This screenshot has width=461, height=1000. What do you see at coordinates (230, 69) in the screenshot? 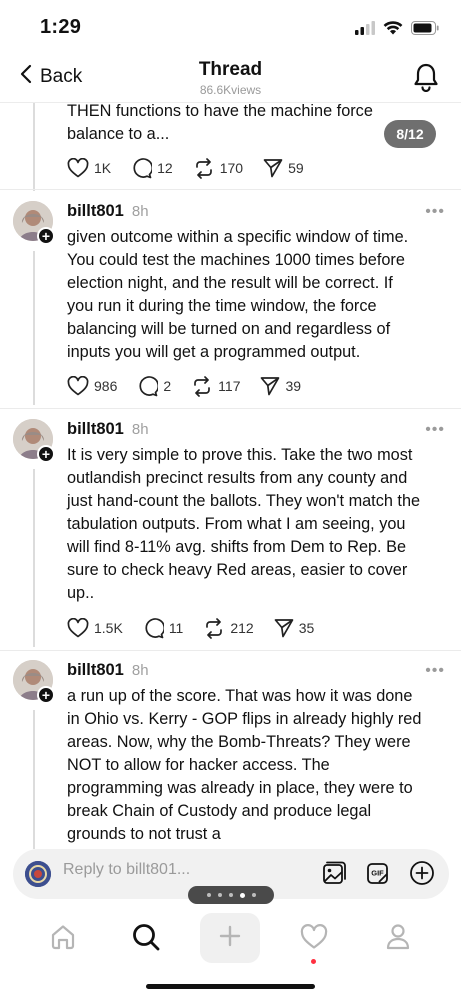
I see `page-title: Thread` at bounding box center [230, 69].